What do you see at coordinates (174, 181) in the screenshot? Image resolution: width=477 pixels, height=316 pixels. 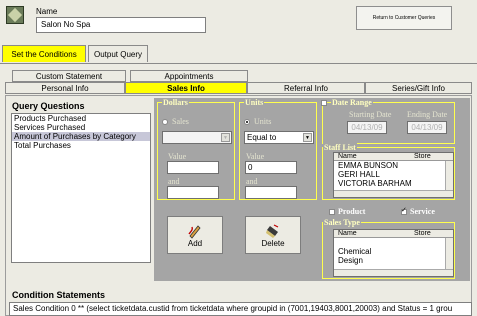 I see `dollars-and-label: and` at bounding box center [174, 181].